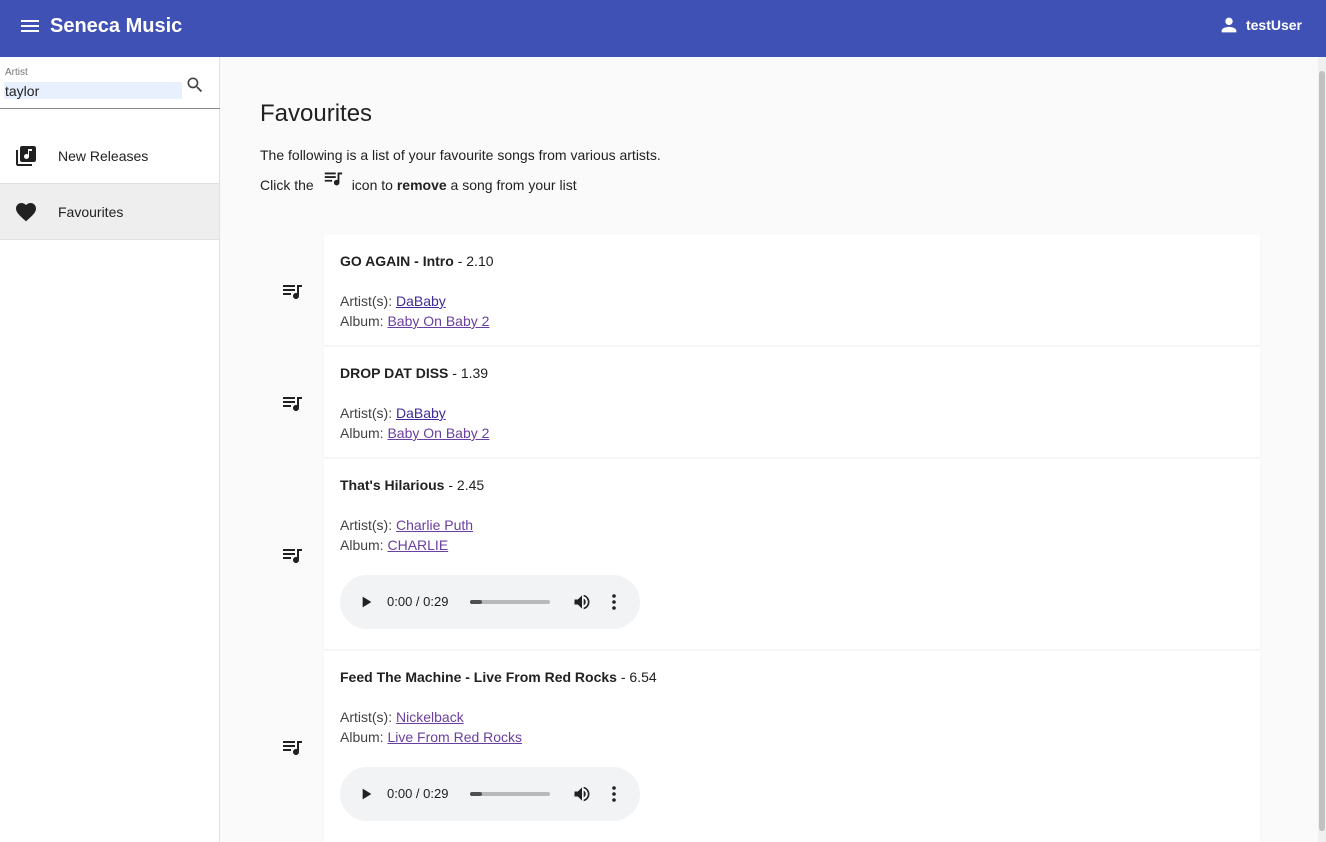 The height and width of the screenshot is (842, 1326). What do you see at coordinates (316, 113) in the screenshot?
I see `page-title: Favourites` at bounding box center [316, 113].